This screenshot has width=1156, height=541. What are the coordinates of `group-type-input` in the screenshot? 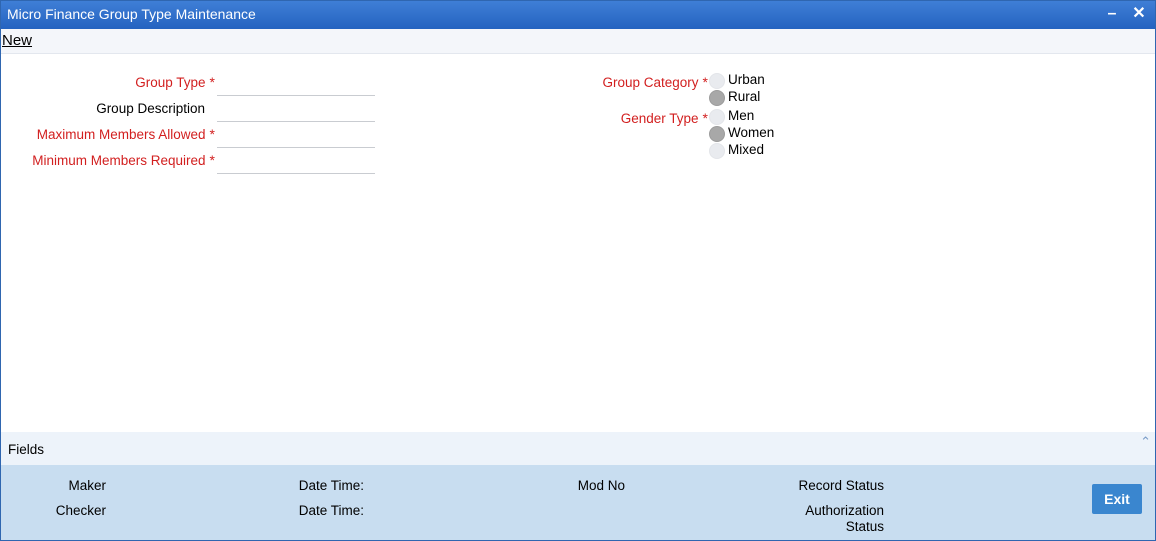 It's located at (296, 83).